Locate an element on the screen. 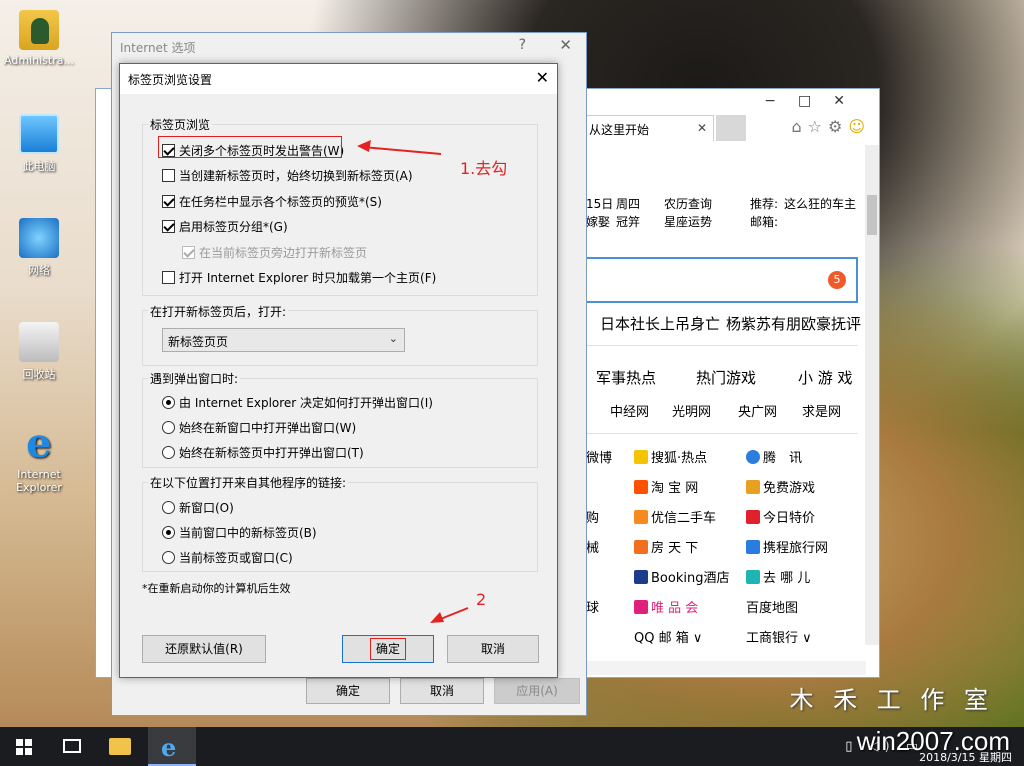 The height and width of the screenshot is (766, 1024). checkbox-switch-new-tab: 当创建新标签页时，始终切换到新标签页(A) is located at coordinates (287, 175).